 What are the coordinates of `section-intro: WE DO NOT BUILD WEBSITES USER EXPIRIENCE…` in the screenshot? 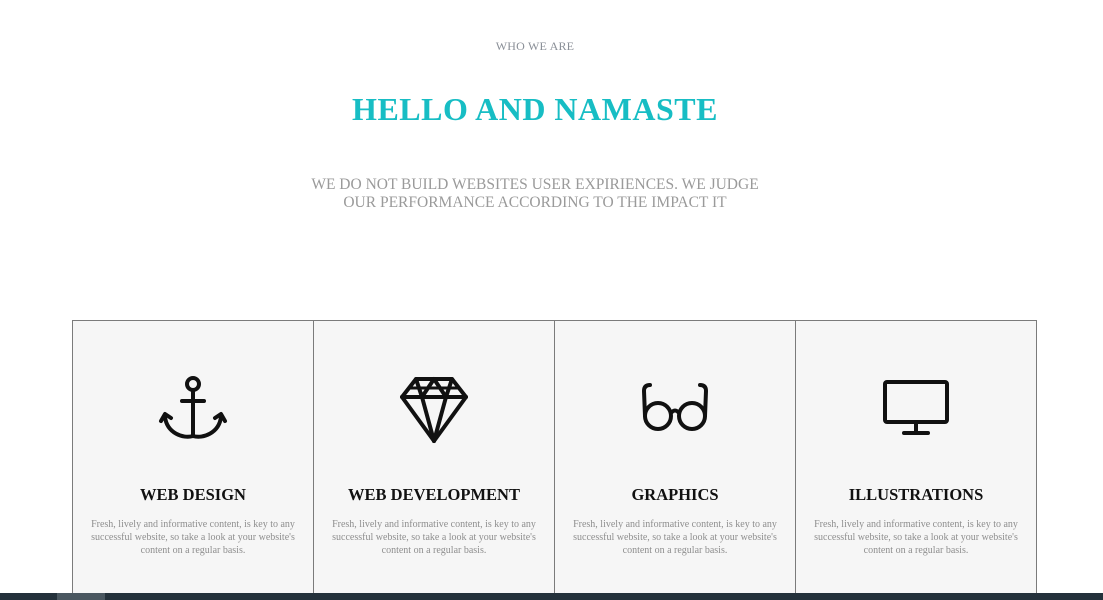 It's located at (535, 193).